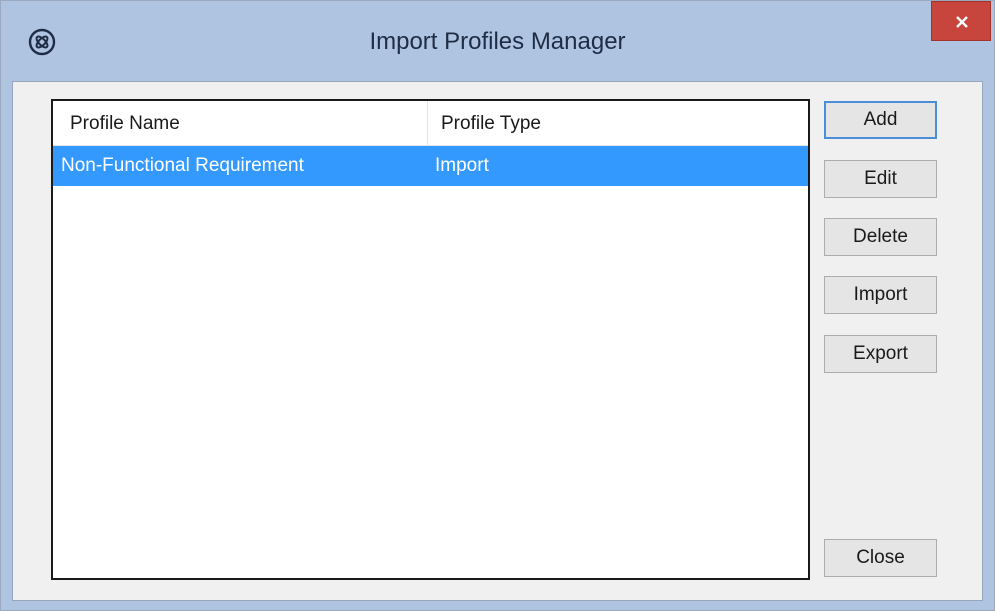  I want to click on close-button: Close, so click(880, 558).